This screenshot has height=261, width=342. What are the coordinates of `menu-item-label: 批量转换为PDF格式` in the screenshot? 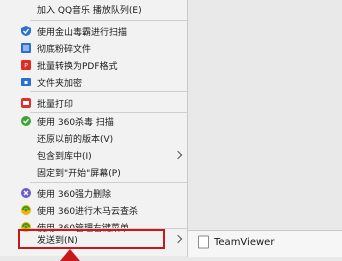 It's located at (77, 66).